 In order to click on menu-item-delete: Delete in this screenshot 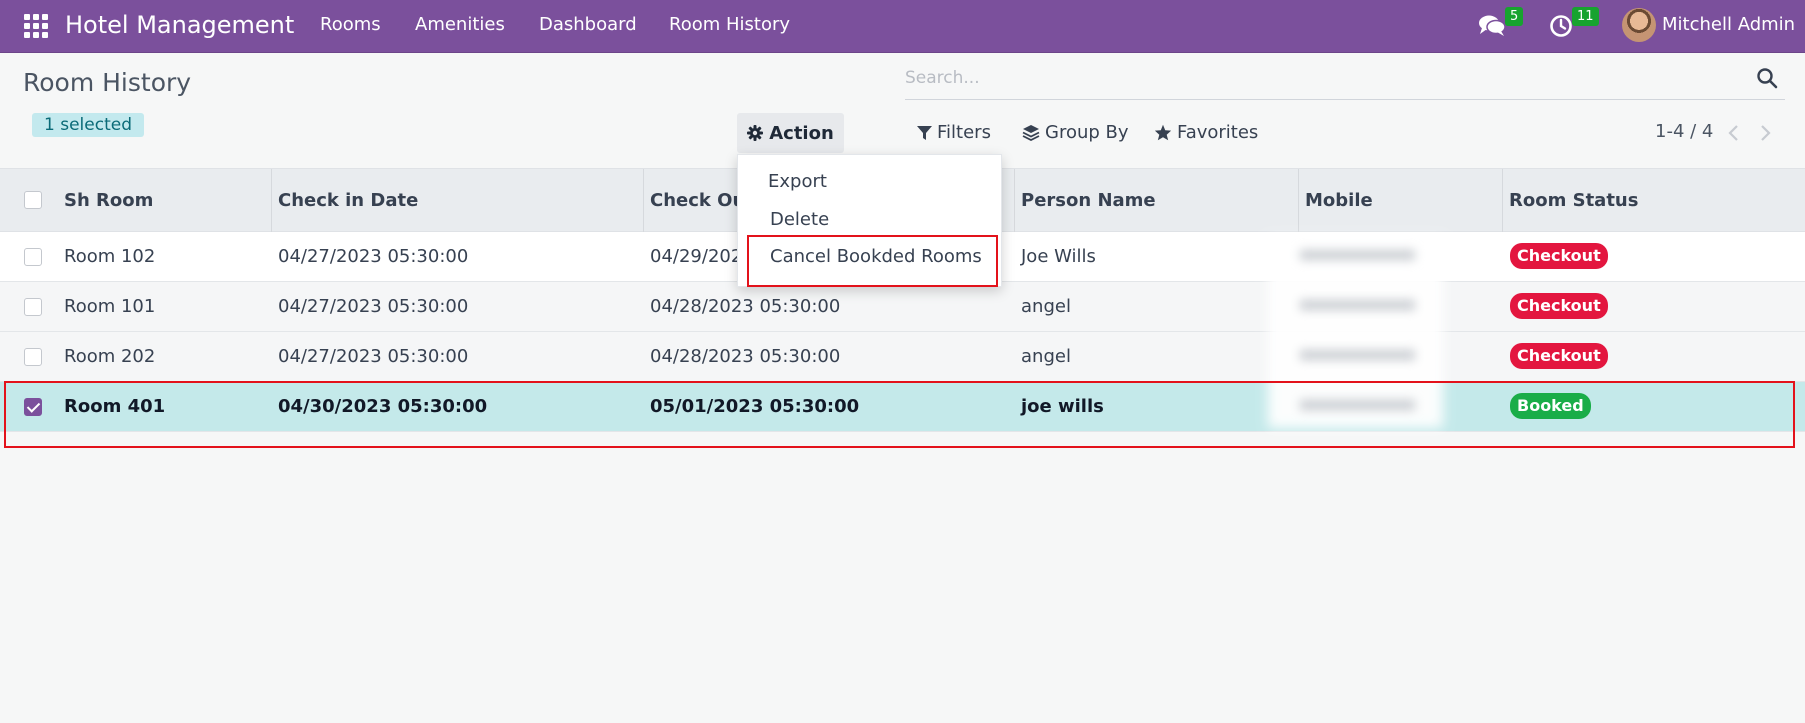, I will do `click(799, 219)`.